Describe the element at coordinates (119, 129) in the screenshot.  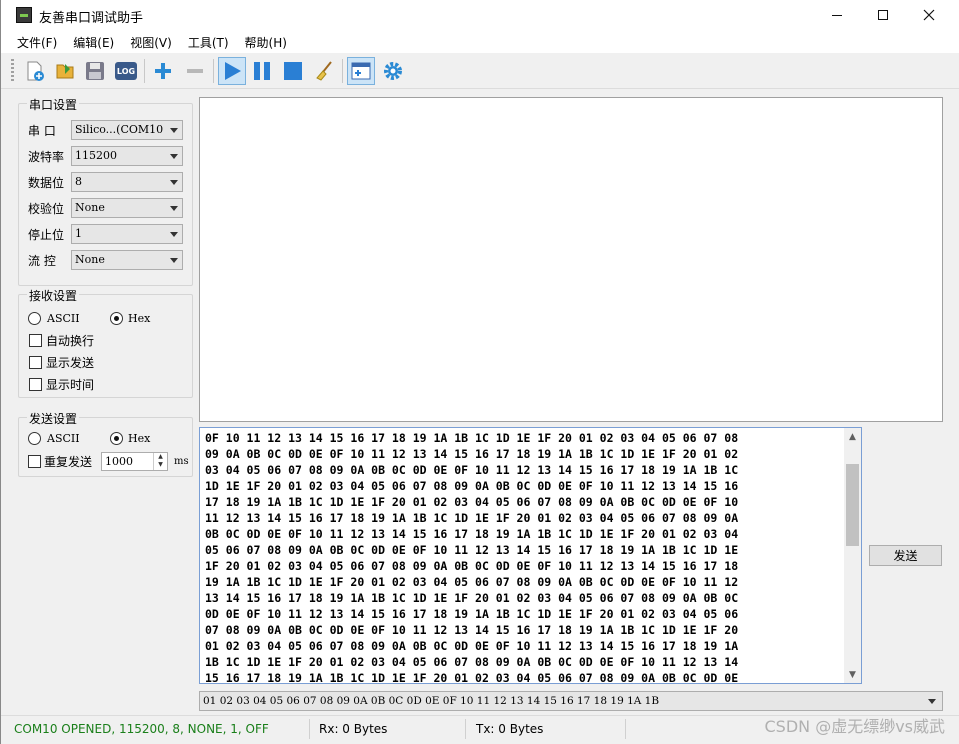
I see `port-value: Silico...(COM10` at that location.